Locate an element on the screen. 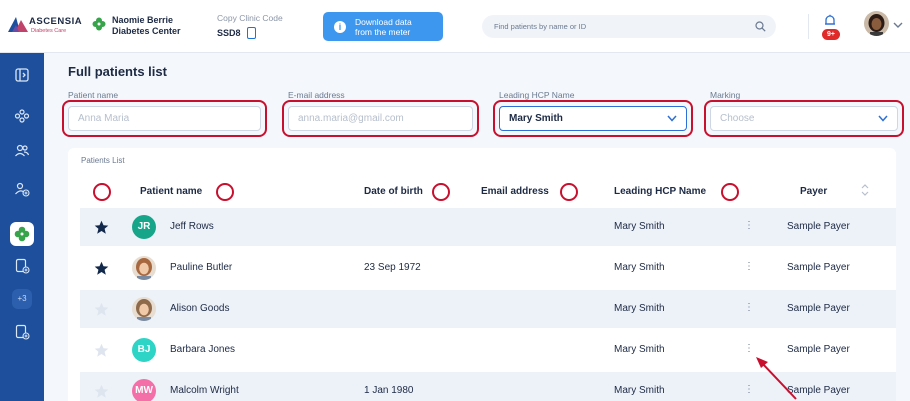  table-row: Alison Goods Mary Smith ⋮ Sample Payer is located at coordinates (488, 309).